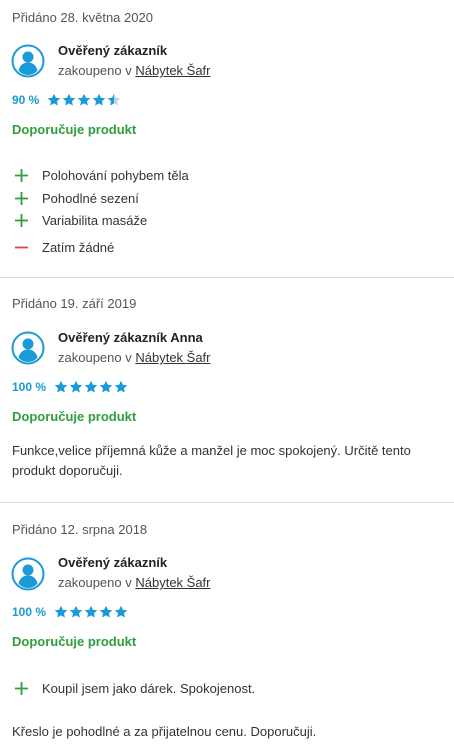 This screenshot has height=749, width=454. I want to click on minus-icon, so click(21, 247).